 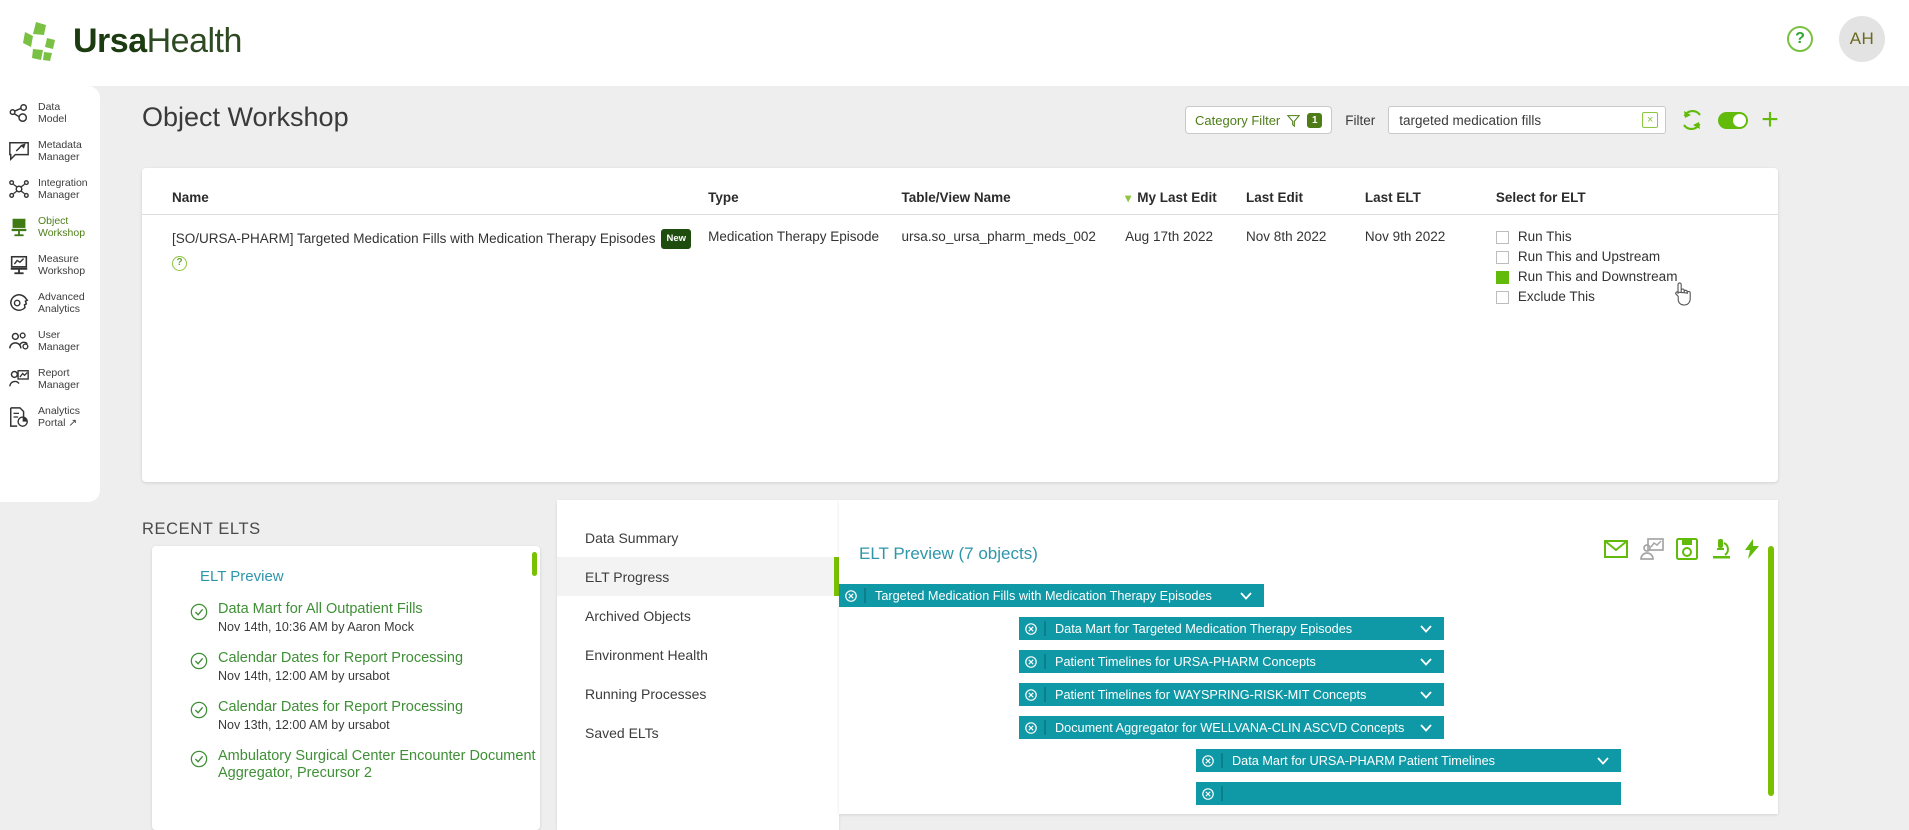 What do you see at coordinates (698, 732) in the screenshot?
I see `tab-saved-elts: Saved ELTs` at bounding box center [698, 732].